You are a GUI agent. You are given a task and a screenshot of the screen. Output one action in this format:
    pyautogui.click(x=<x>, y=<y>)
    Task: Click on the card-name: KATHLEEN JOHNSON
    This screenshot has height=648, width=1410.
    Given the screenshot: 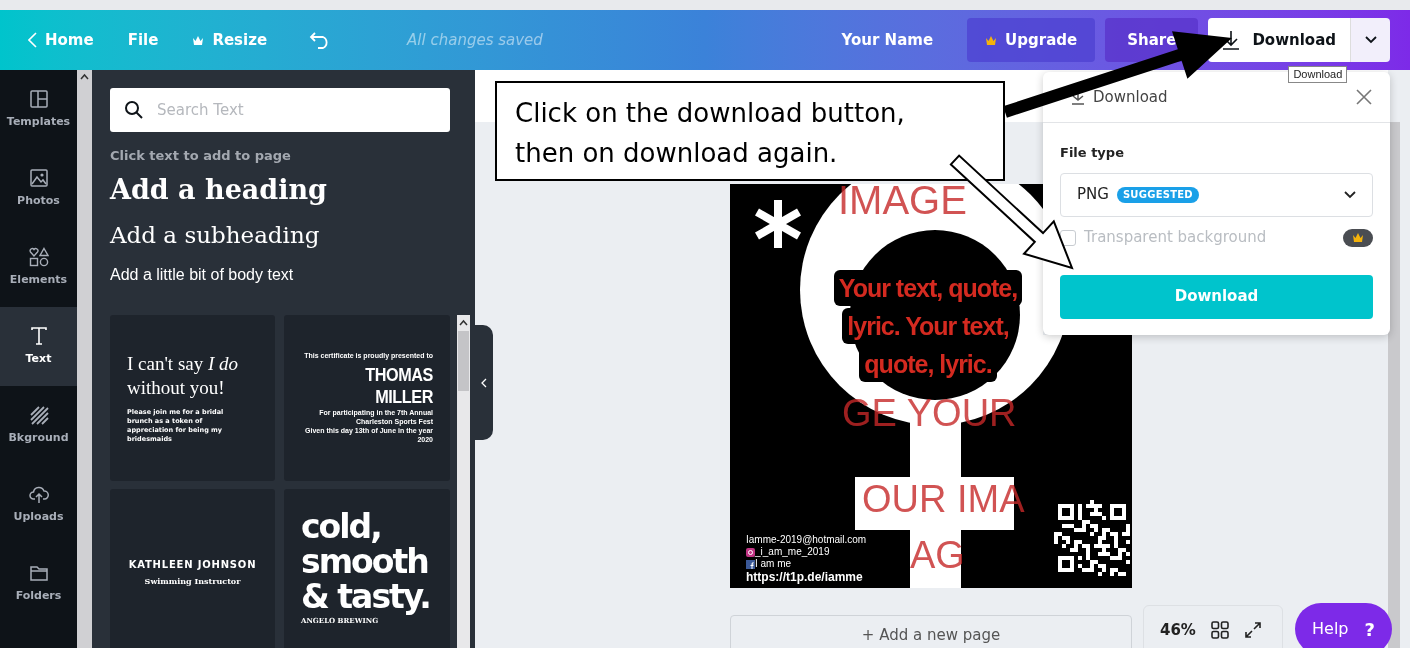 What is the action you would take?
    pyautogui.click(x=192, y=564)
    